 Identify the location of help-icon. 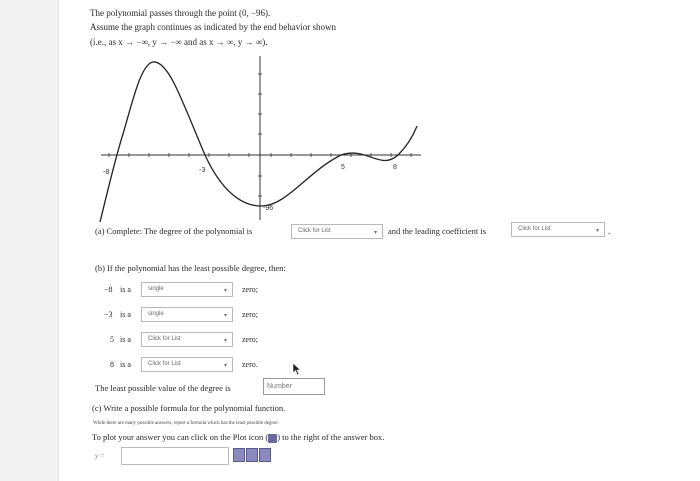
(265, 455).